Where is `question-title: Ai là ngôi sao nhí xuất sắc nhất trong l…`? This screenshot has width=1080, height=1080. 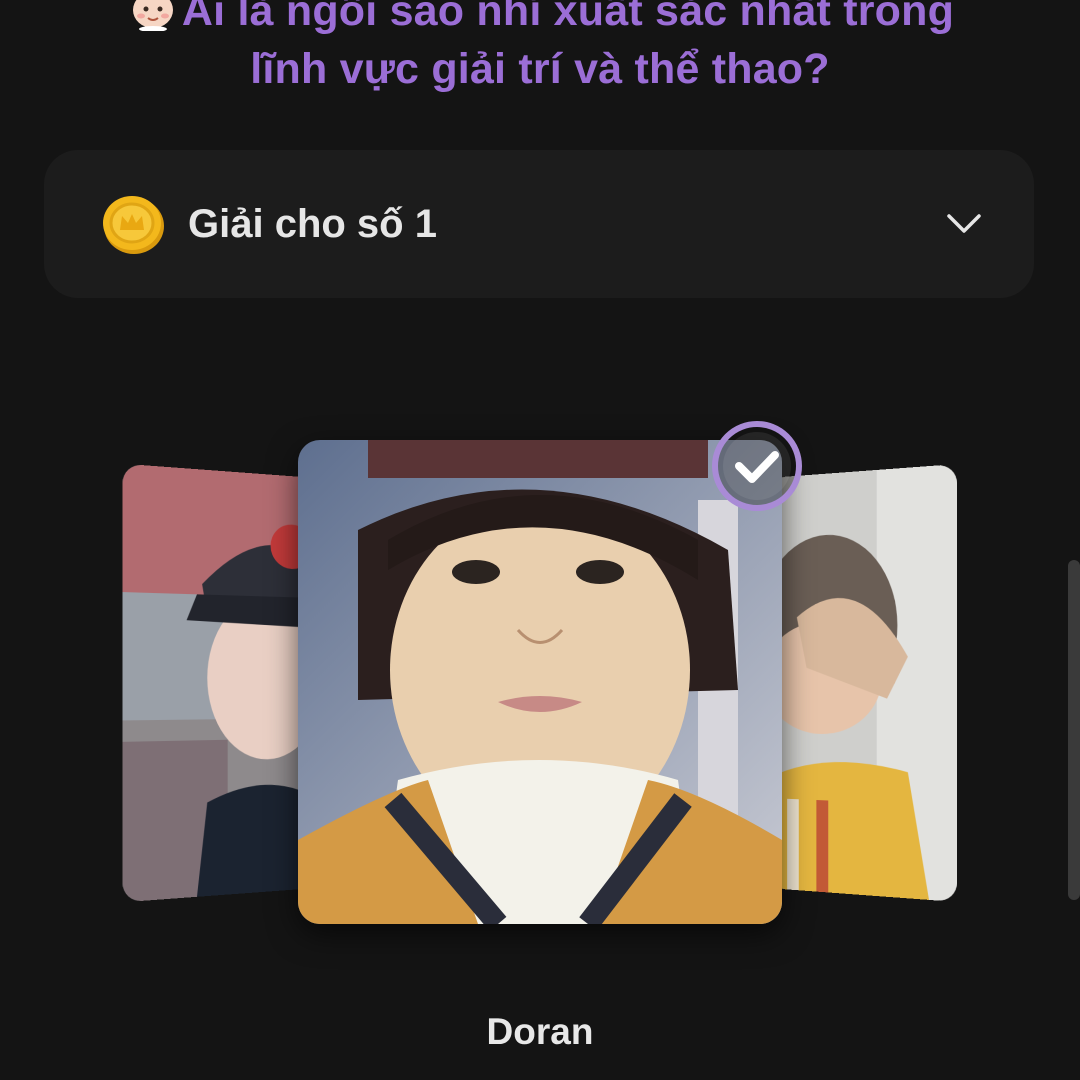
question-title: Ai là ngôi sao nhí xuất sắc nhất trong l… is located at coordinates (540, 49).